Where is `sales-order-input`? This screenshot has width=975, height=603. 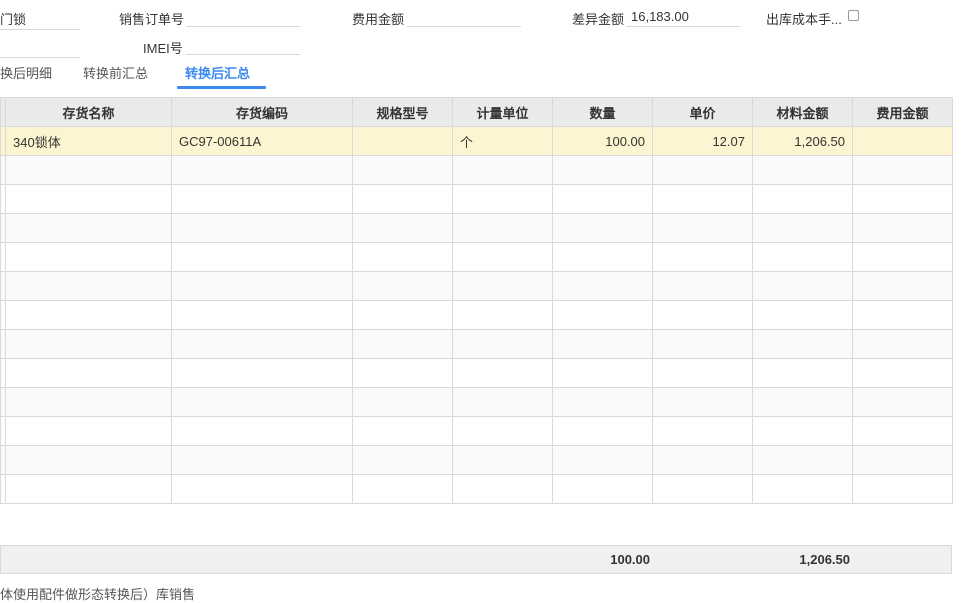
sales-order-input is located at coordinates (243, 16).